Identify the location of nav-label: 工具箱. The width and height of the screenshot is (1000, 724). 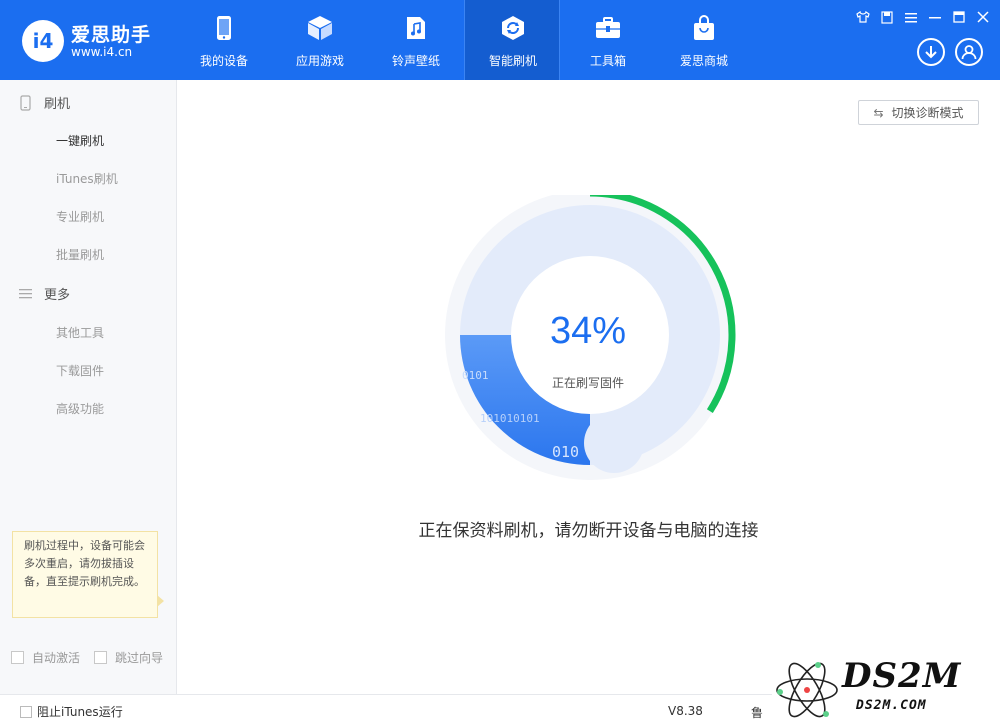
(607, 61).